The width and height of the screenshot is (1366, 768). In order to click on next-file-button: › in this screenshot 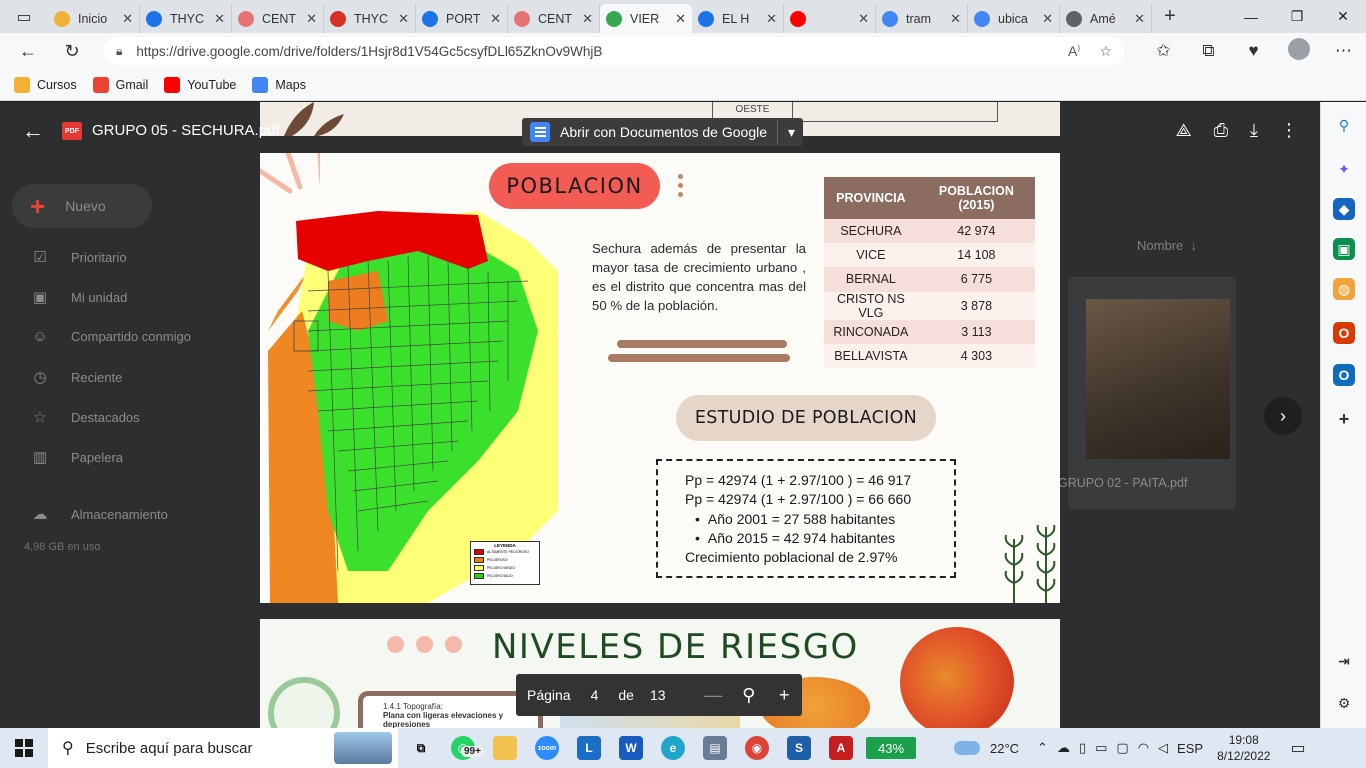, I will do `click(1283, 416)`.